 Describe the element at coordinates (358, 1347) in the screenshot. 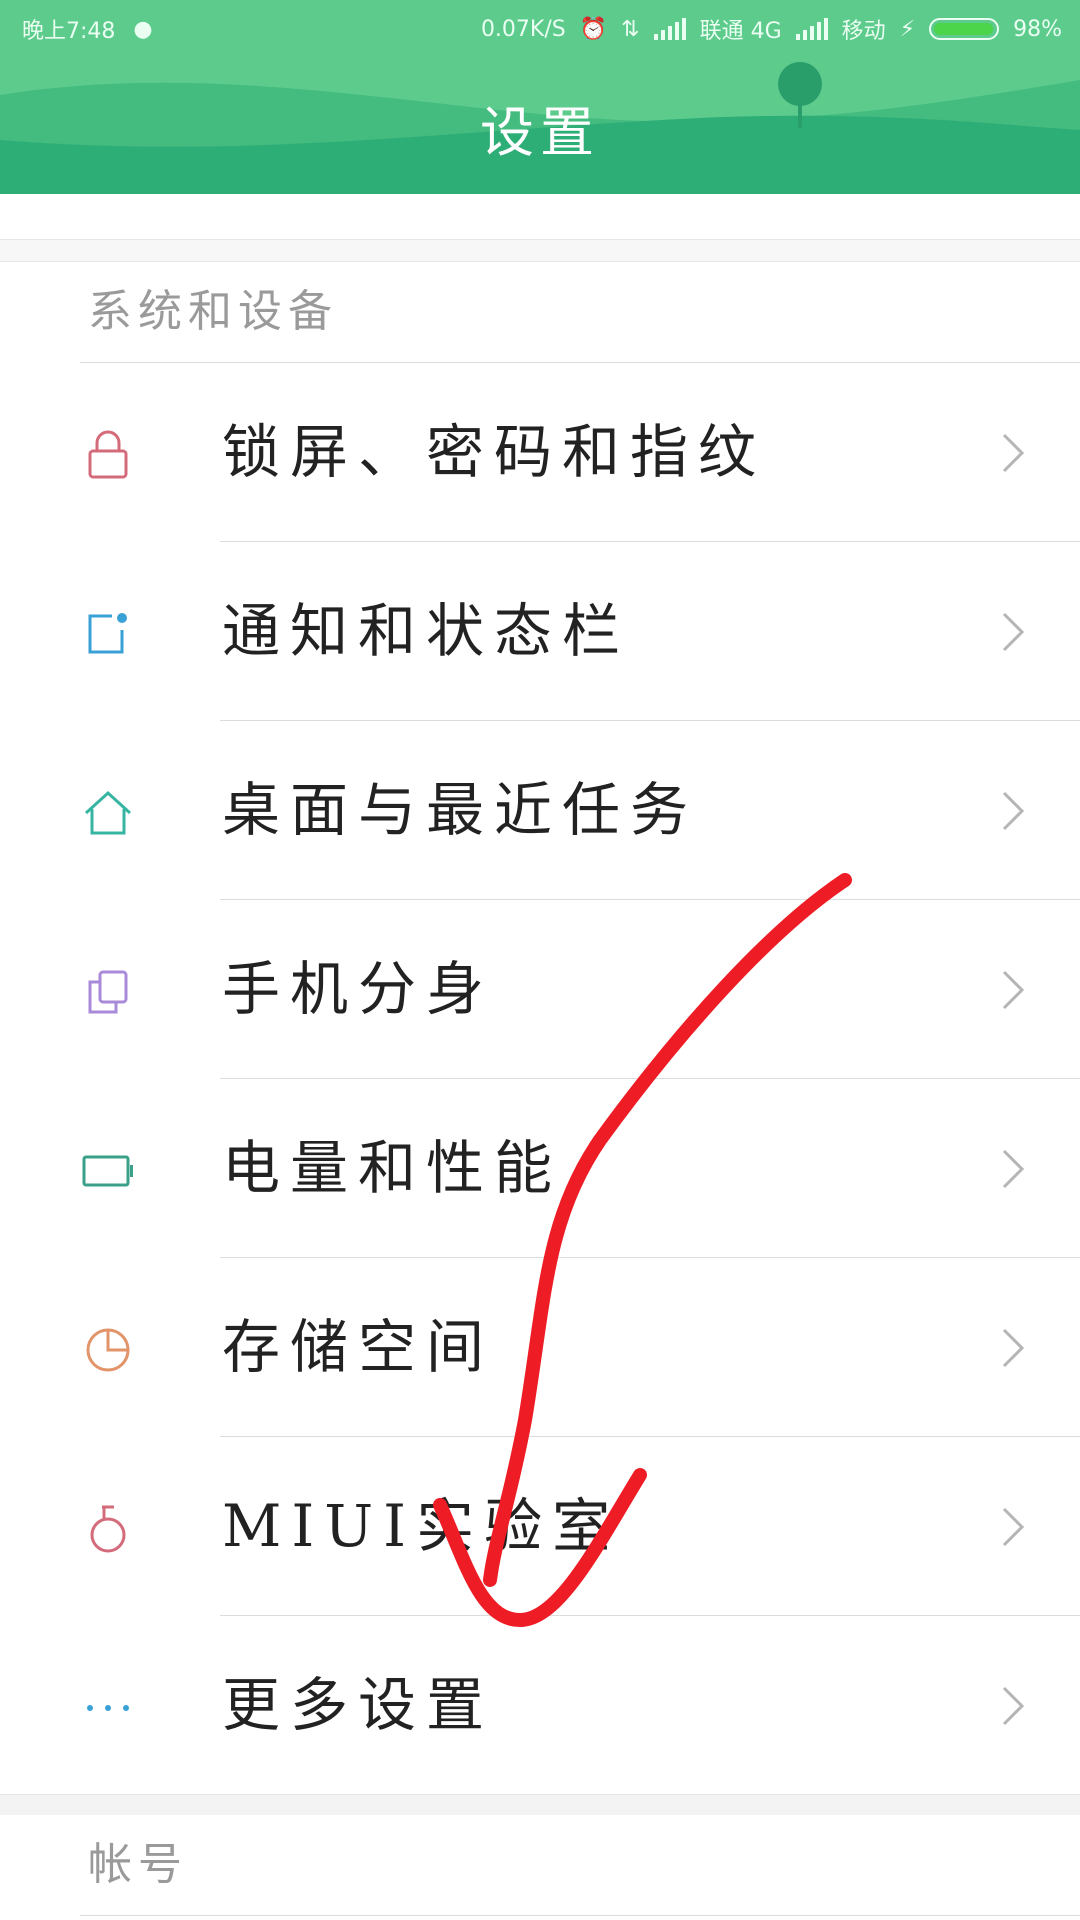

I see `settings-item-label: 存储空间` at that location.